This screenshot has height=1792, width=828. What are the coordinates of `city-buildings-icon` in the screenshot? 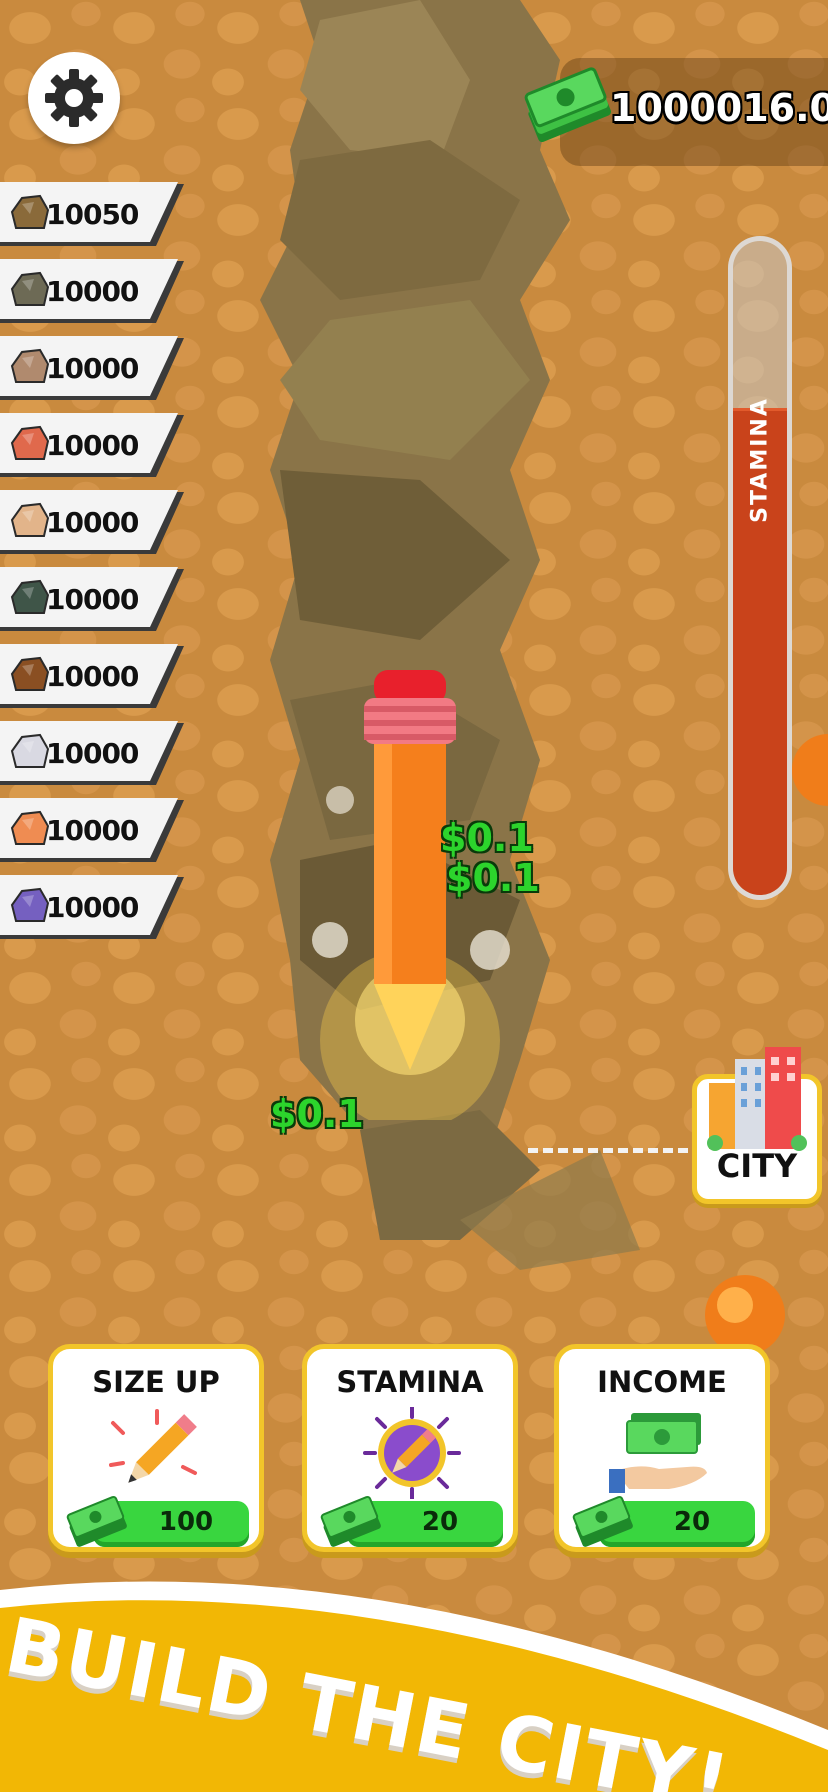 It's located at (757, 1099).